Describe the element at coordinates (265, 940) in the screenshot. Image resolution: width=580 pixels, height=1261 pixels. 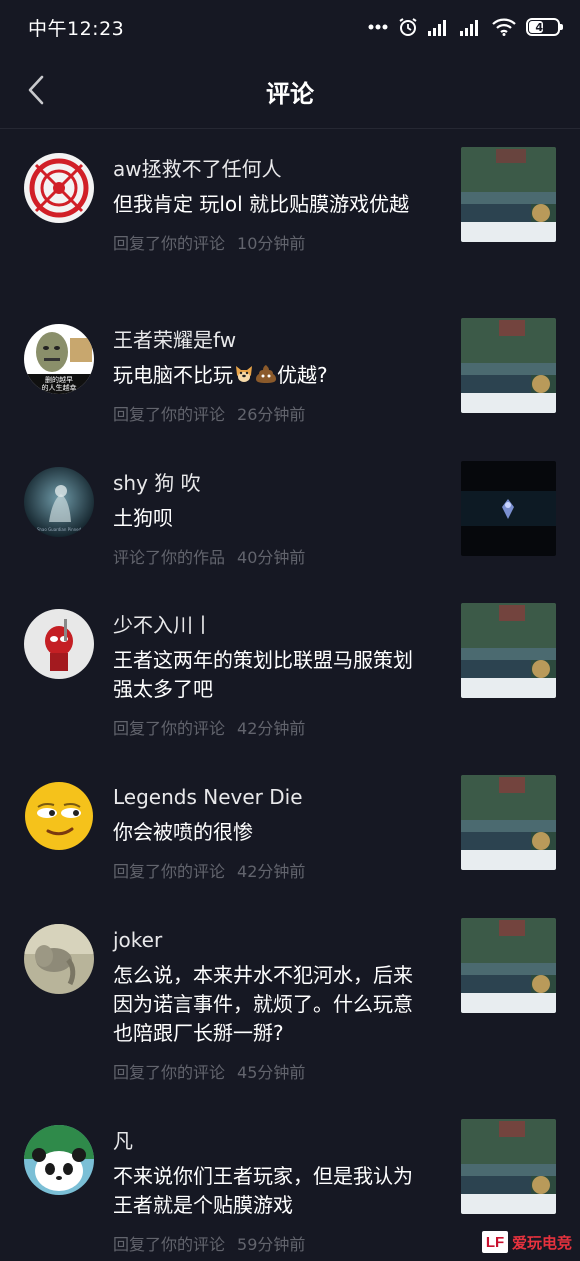
I see `username: joker` at that location.